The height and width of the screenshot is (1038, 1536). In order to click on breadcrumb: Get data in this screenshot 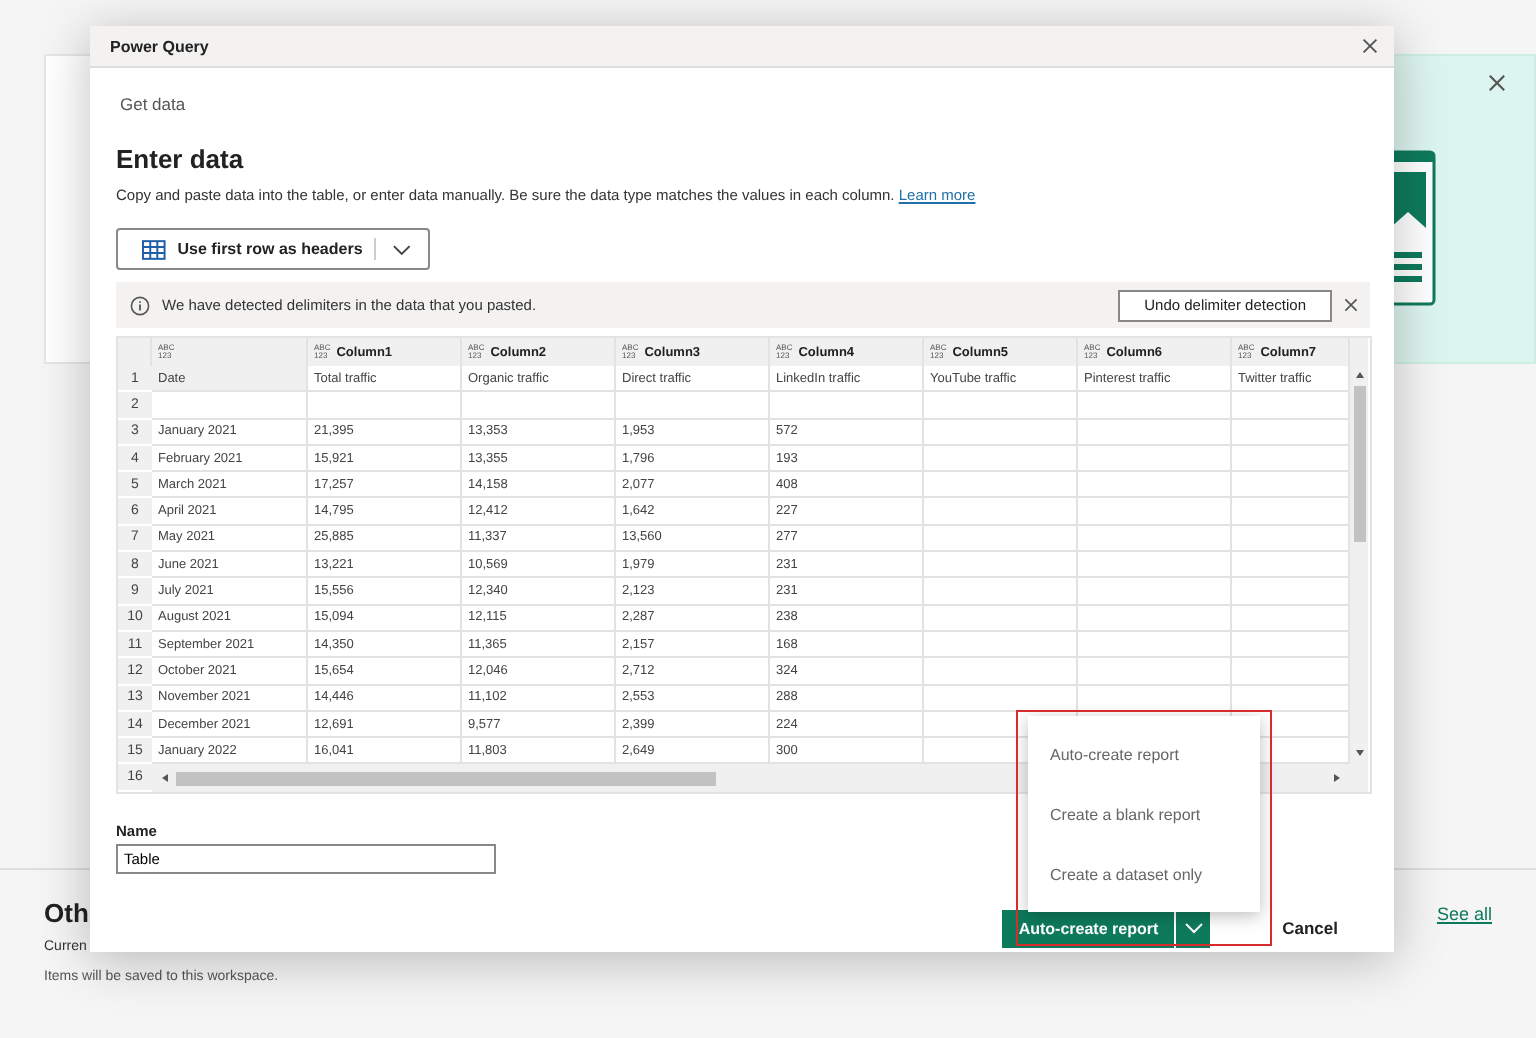, I will do `click(154, 104)`.